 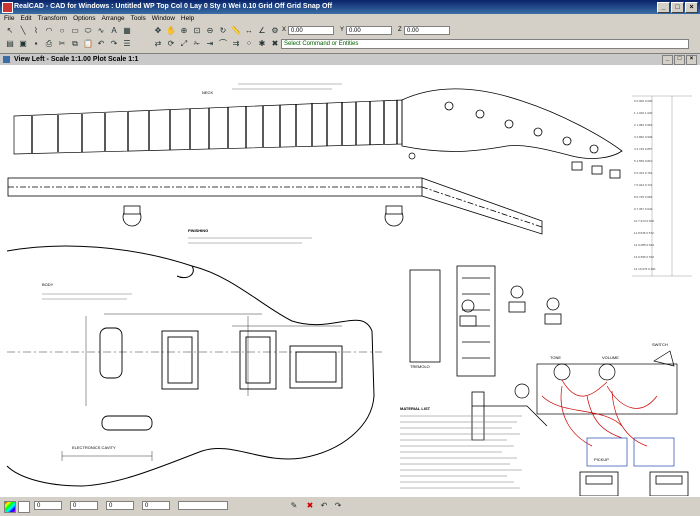 What do you see at coordinates (25, 19) in the screenshot?
I see `menu-edit: Edit` at bounding box center [25, 19].